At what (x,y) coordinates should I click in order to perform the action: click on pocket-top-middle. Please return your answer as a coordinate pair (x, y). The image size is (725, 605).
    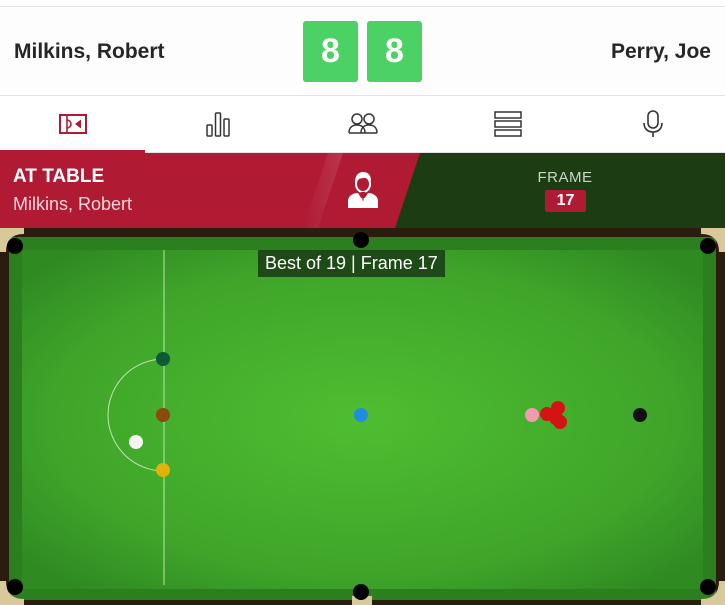
    Looking at the image, I should click on (361, 240).